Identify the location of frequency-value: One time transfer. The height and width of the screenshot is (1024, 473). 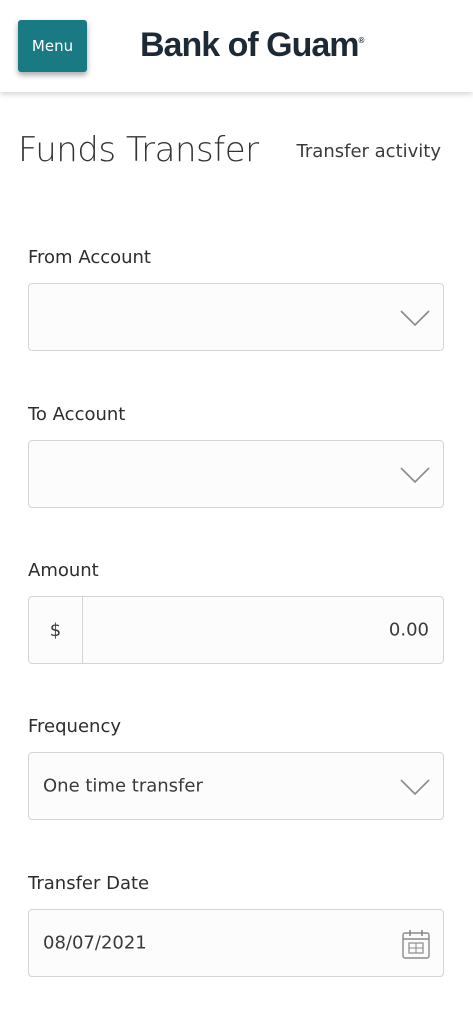
(123, 786).